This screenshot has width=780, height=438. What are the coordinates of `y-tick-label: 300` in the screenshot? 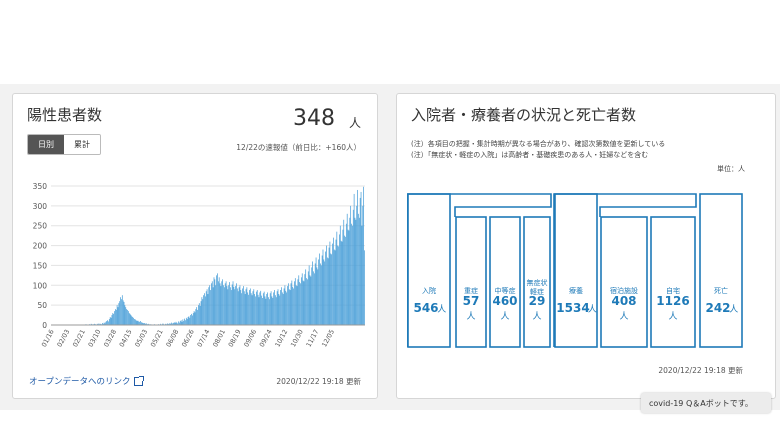 It's located at (40, 206).